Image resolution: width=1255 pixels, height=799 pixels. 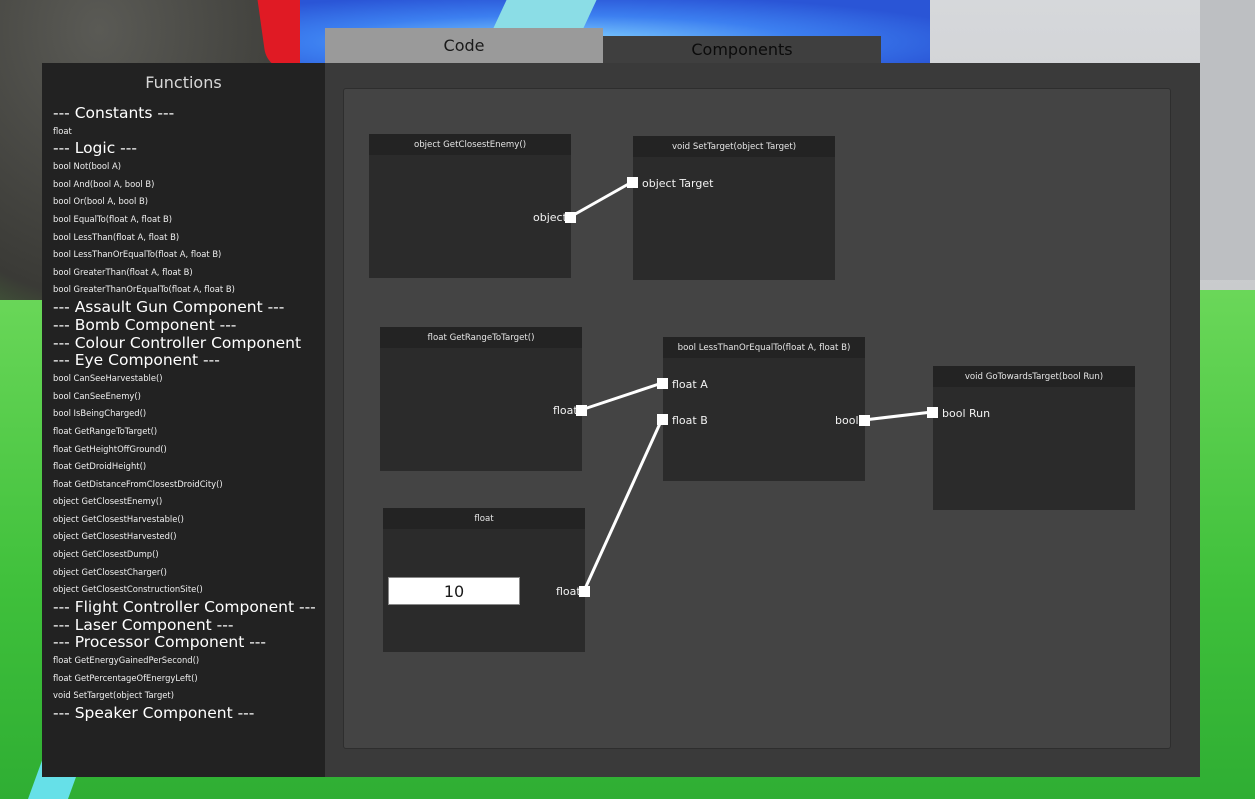 I want to click on node-get-range-to-target: float GetRangeToTarget(), so click(x=481, y=399).